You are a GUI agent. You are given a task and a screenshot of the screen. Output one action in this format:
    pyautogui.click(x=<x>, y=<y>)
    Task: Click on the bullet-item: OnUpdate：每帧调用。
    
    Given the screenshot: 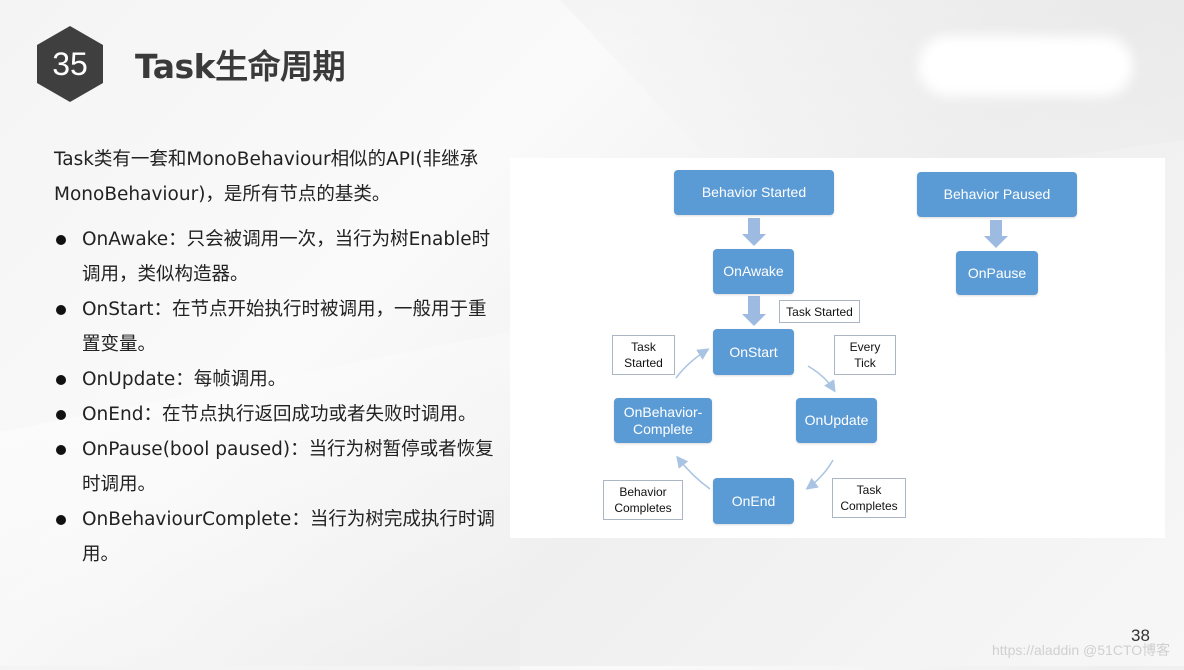 What is the action you would take?
    pyautogui.click(x=279, y=379)
    